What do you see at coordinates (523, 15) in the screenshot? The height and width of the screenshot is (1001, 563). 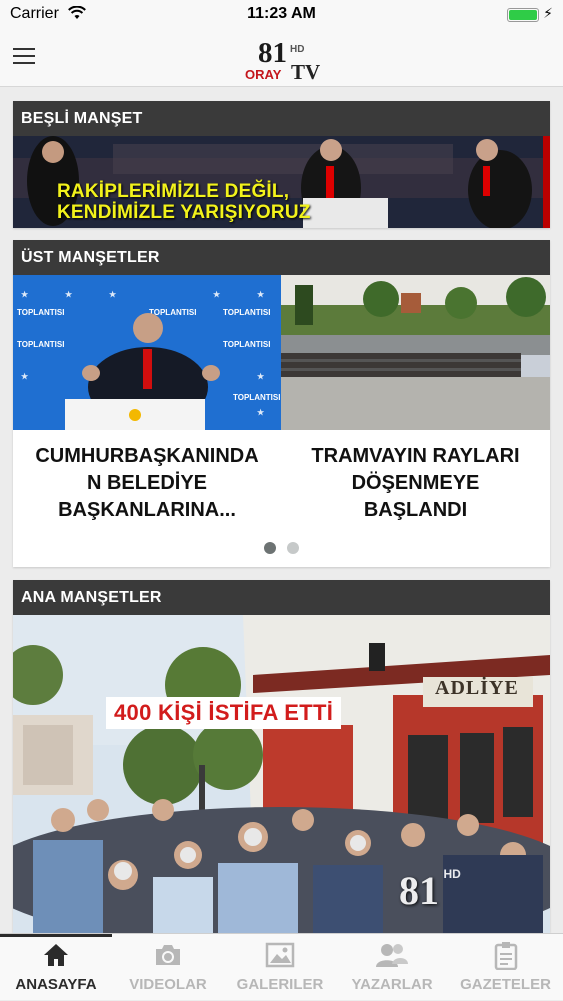 I see `battery-icon` at bounding box center [523, 15].